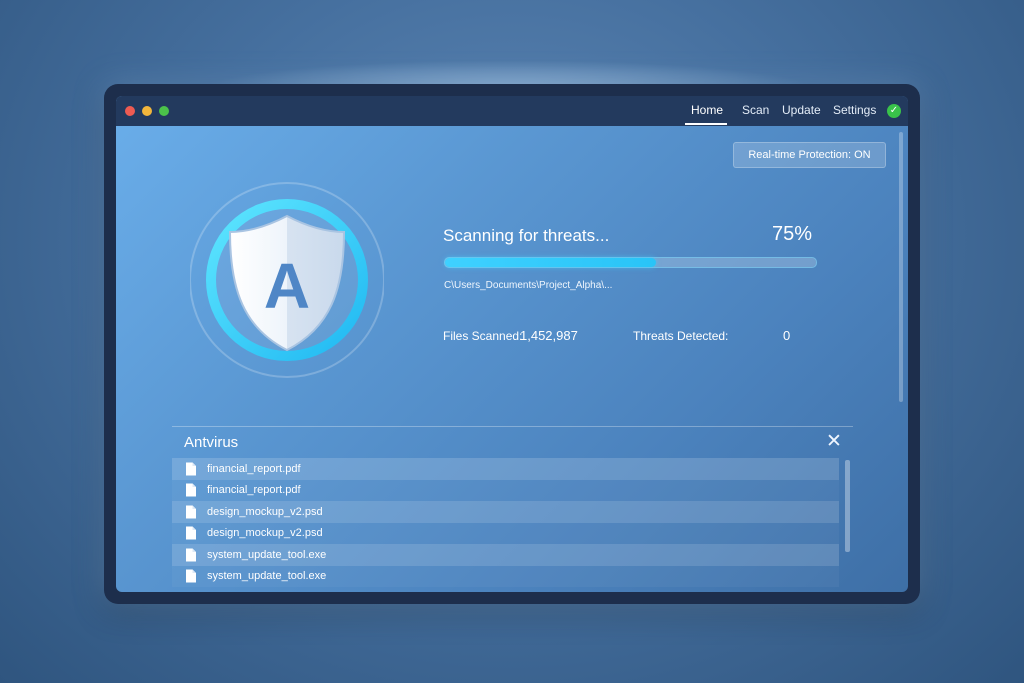  Describe the element at coordinates (130, 111) in the screenshot. I see `close-window-button` at that location.